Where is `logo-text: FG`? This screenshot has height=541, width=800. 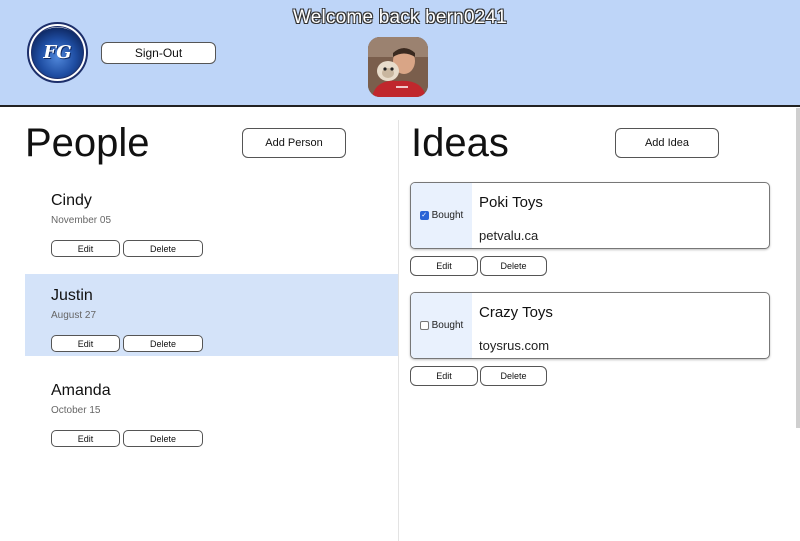
logo-text: FG is located at coordinates (57, 52).